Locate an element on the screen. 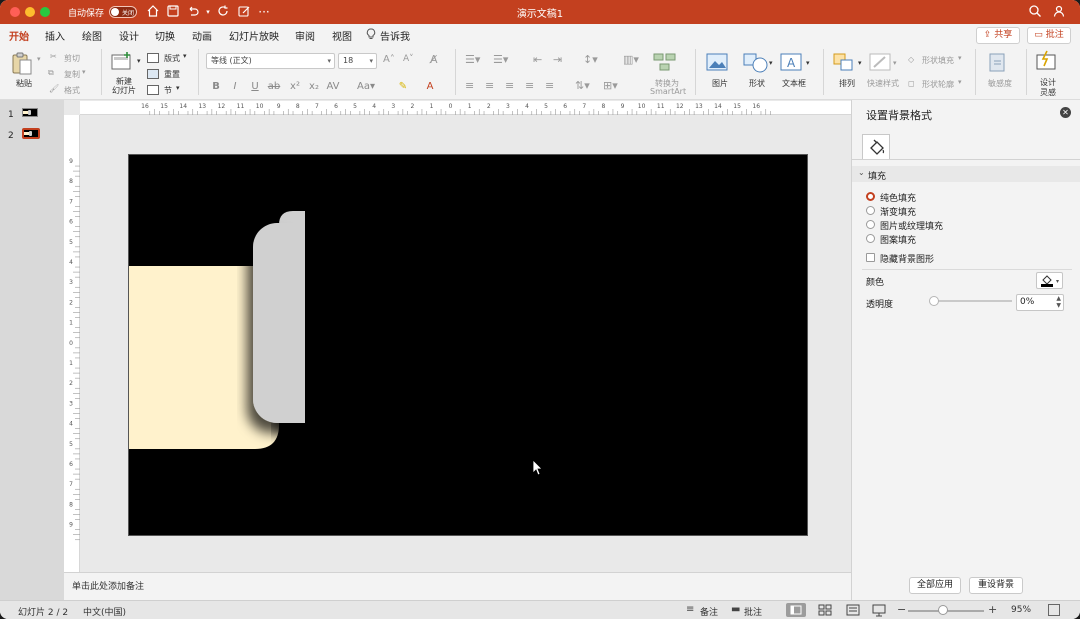 The image size is (1080, 619). align-center-icon: ≡ is located at coordinates (489, 85).